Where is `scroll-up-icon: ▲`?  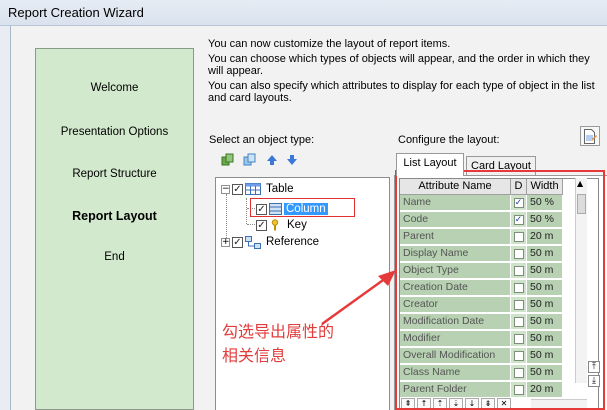 scroll-up-icon: ▲ is located at coordinates (580, 183).